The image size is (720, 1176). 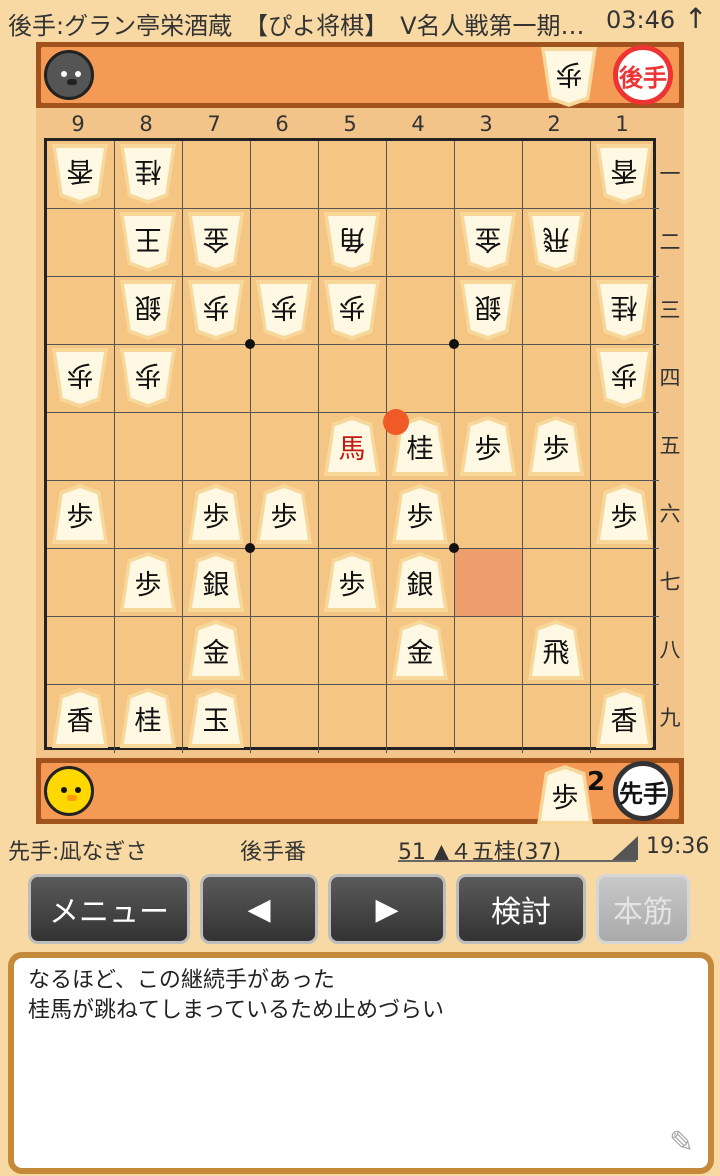 I want to click on sente-hand-piece: 歩, so click(x=565, y=795).